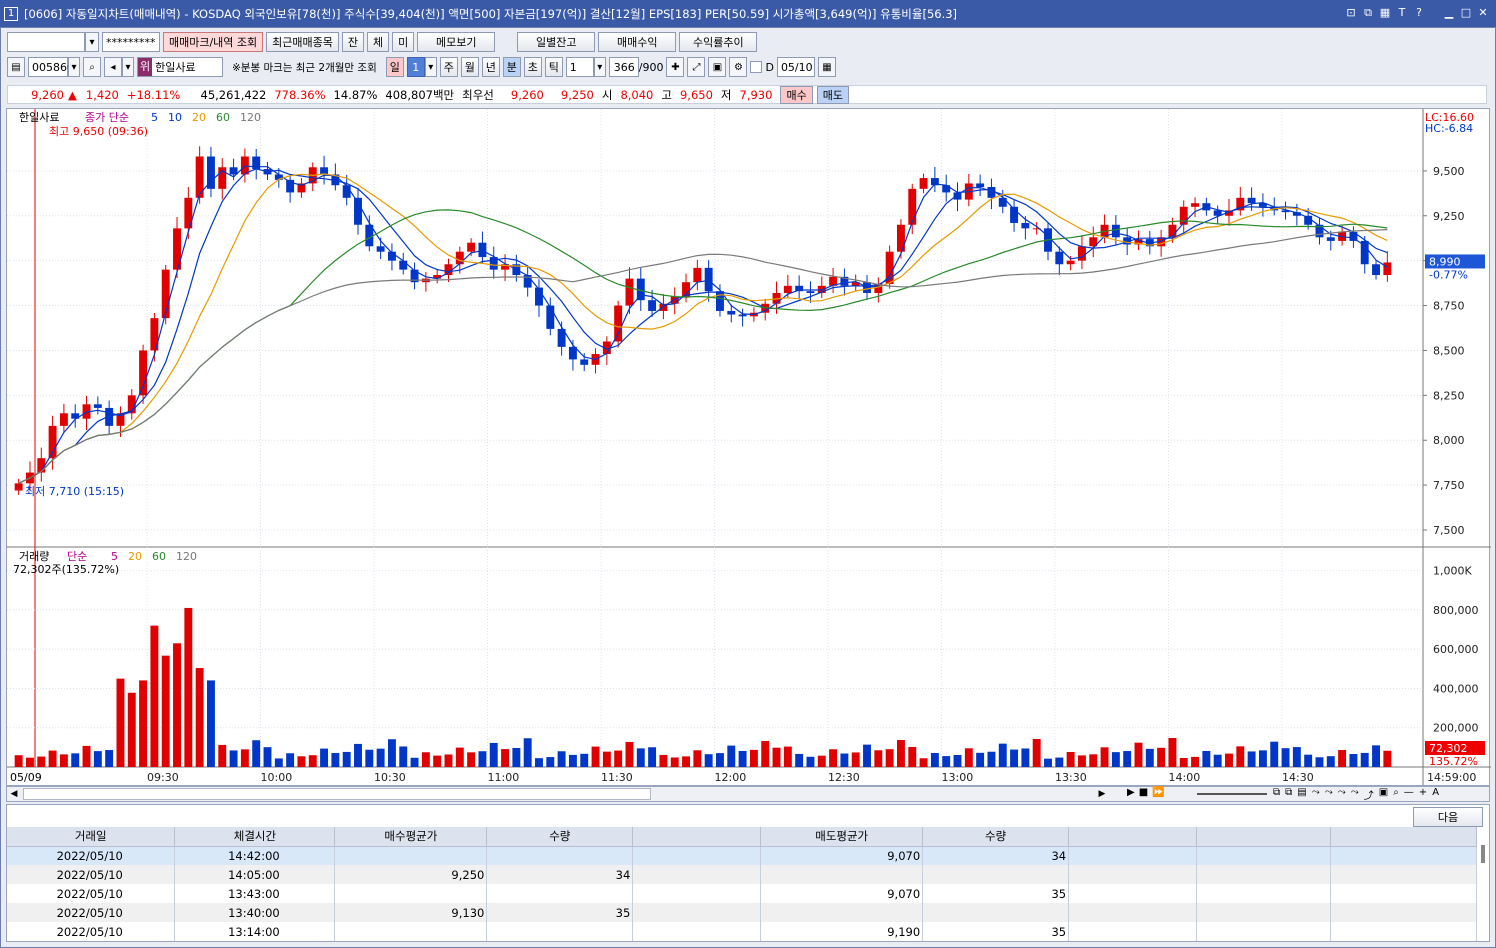 The image size is (1496, 948). What do you see at coordinates (738, 67) in the screenshot?
I see `gear-icon: ⚙` at bounding box center [738, 67].